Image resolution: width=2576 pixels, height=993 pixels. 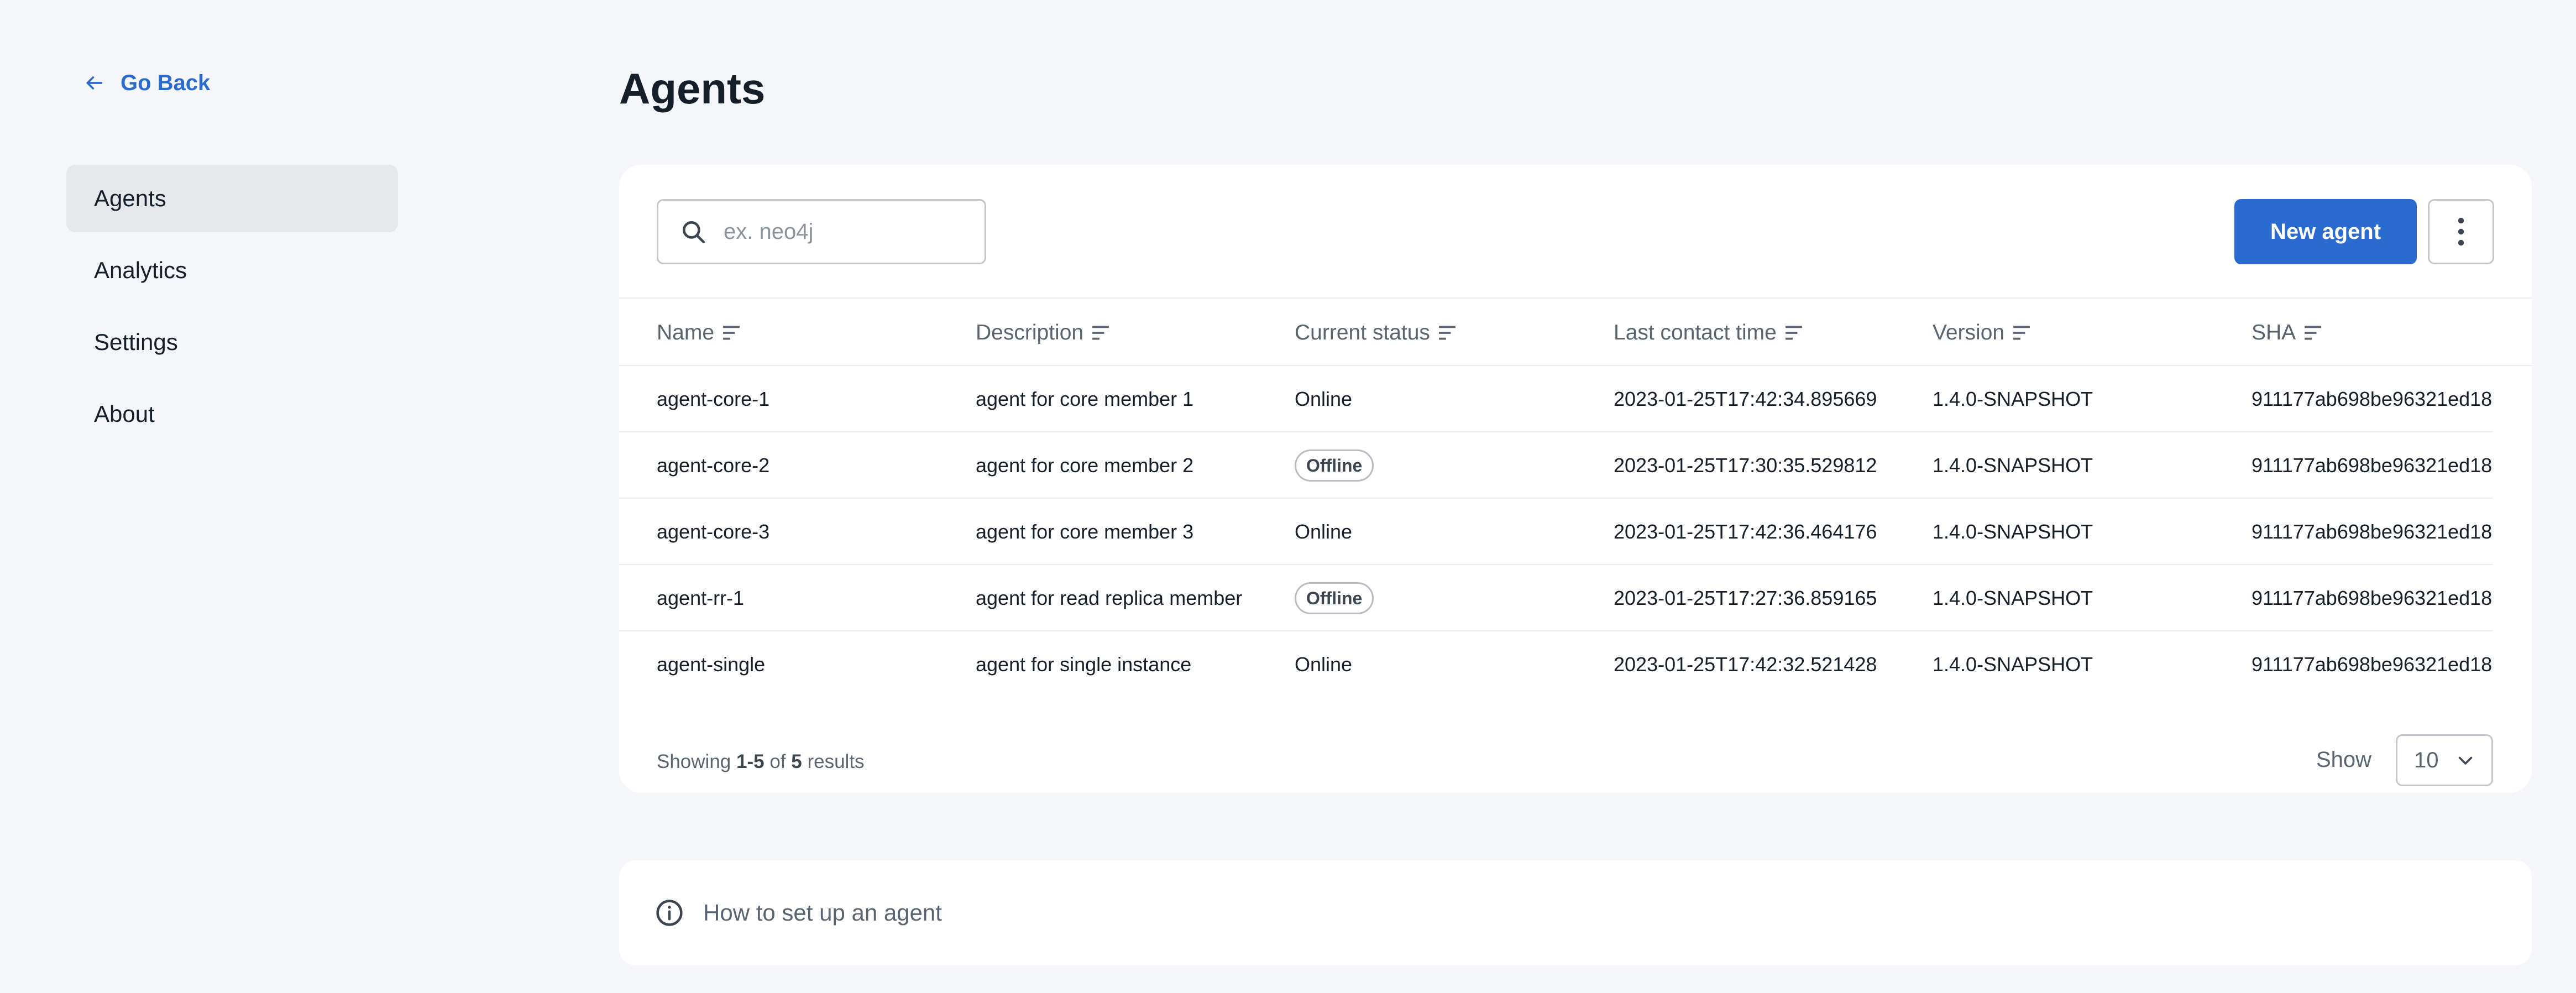 I want to click on column-header-name: Name, so click(x=699, y=333).